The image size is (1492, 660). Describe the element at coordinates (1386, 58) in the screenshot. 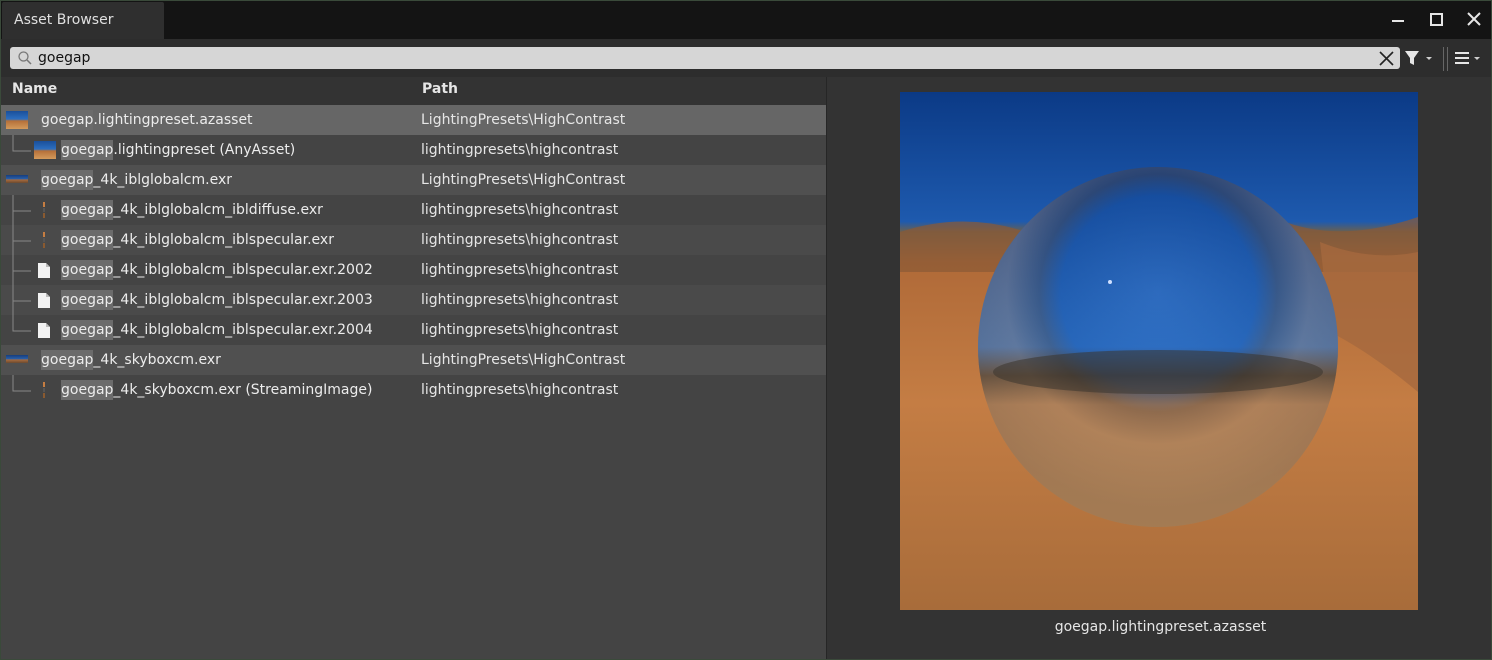

I see `clear-icon` at that location.